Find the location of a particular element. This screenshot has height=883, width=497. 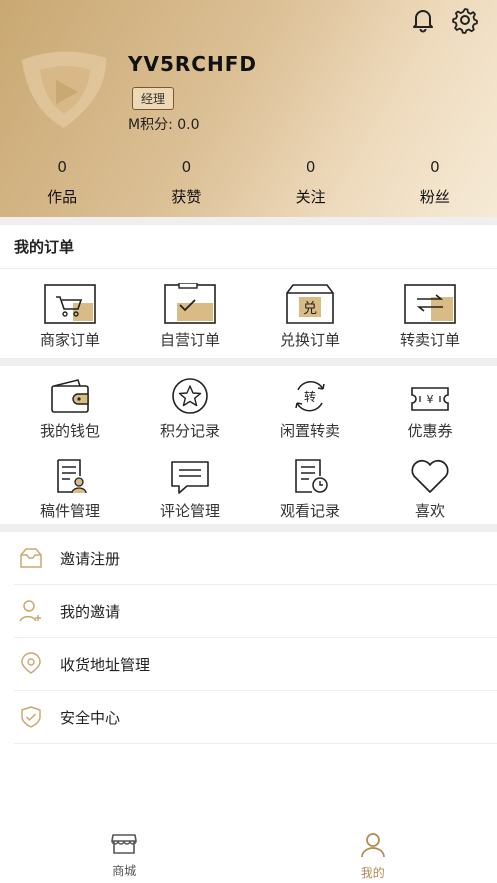

service-label: 闲置转卖 is located at coordinates (309, 431).